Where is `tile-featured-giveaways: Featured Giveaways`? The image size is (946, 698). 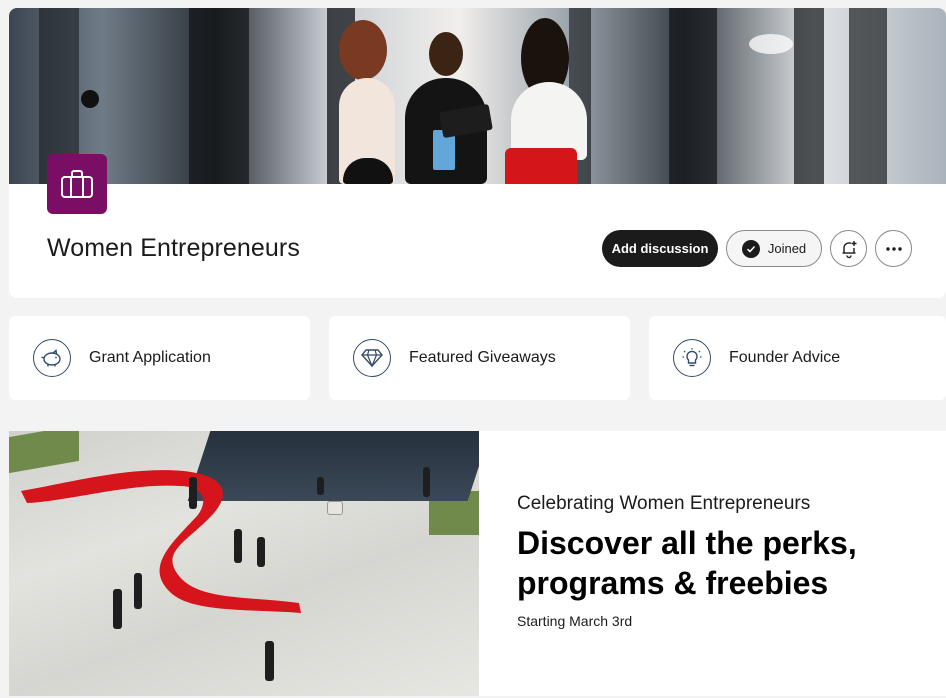 tile-featured-giveaways: Featured Giveaways is located at coordinates (479, 358).